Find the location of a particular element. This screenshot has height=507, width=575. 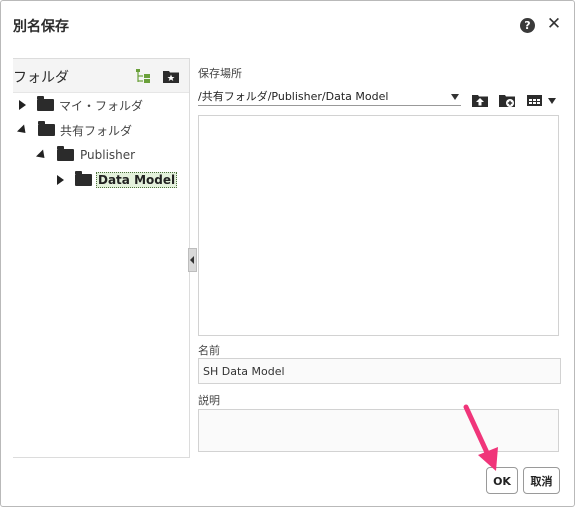

tree-item-publisher: Publisher is located at coordinates (85, 155).